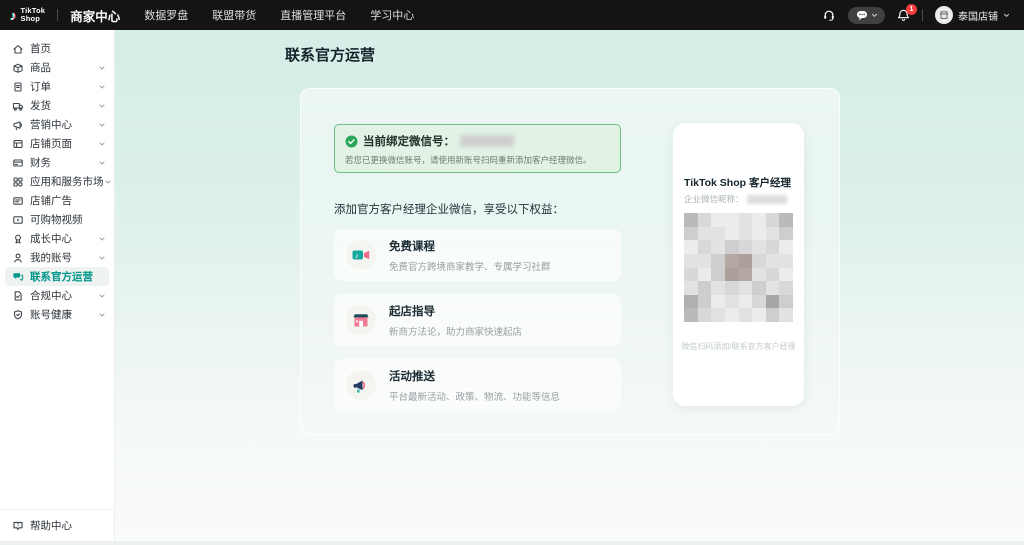 Image resolution: width=1024 pixels, height=545 pixels. What do you see at coordinates (95, 15) in the screenshot?
I see `topnav-item-merchant-center: 商家中心` at bounding box center [95, 15].